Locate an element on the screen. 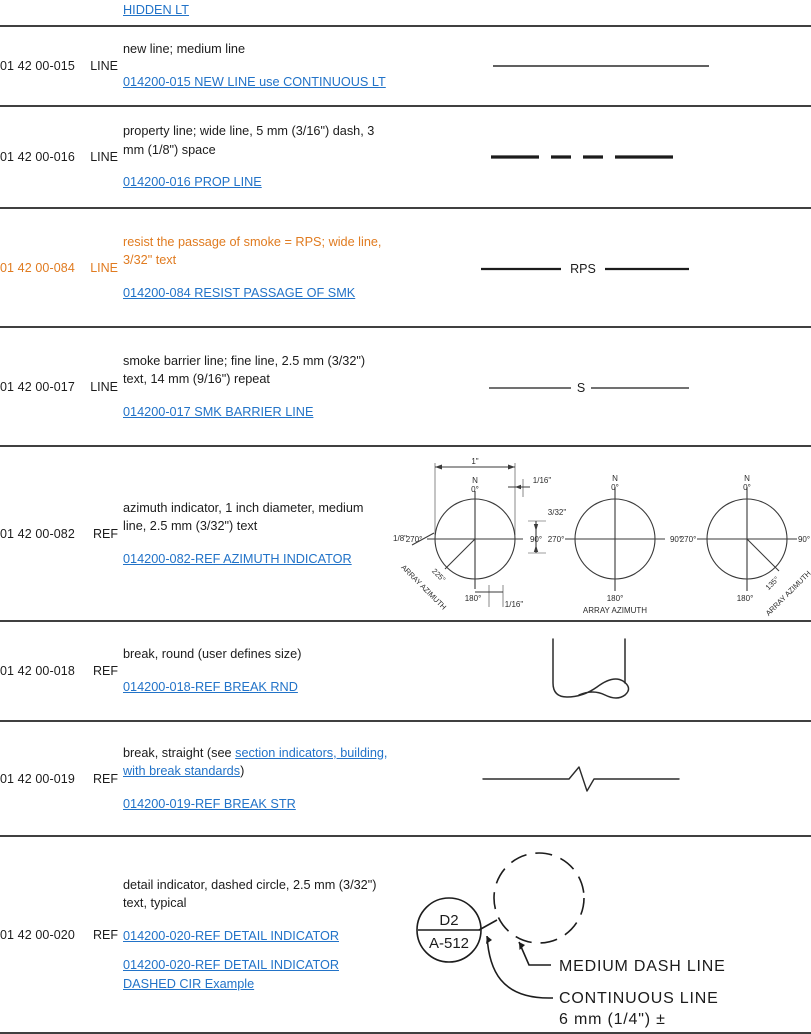 The width and height of the screenshot is (811, 1034). cell-code-partial is located at coordinates (61, 13).